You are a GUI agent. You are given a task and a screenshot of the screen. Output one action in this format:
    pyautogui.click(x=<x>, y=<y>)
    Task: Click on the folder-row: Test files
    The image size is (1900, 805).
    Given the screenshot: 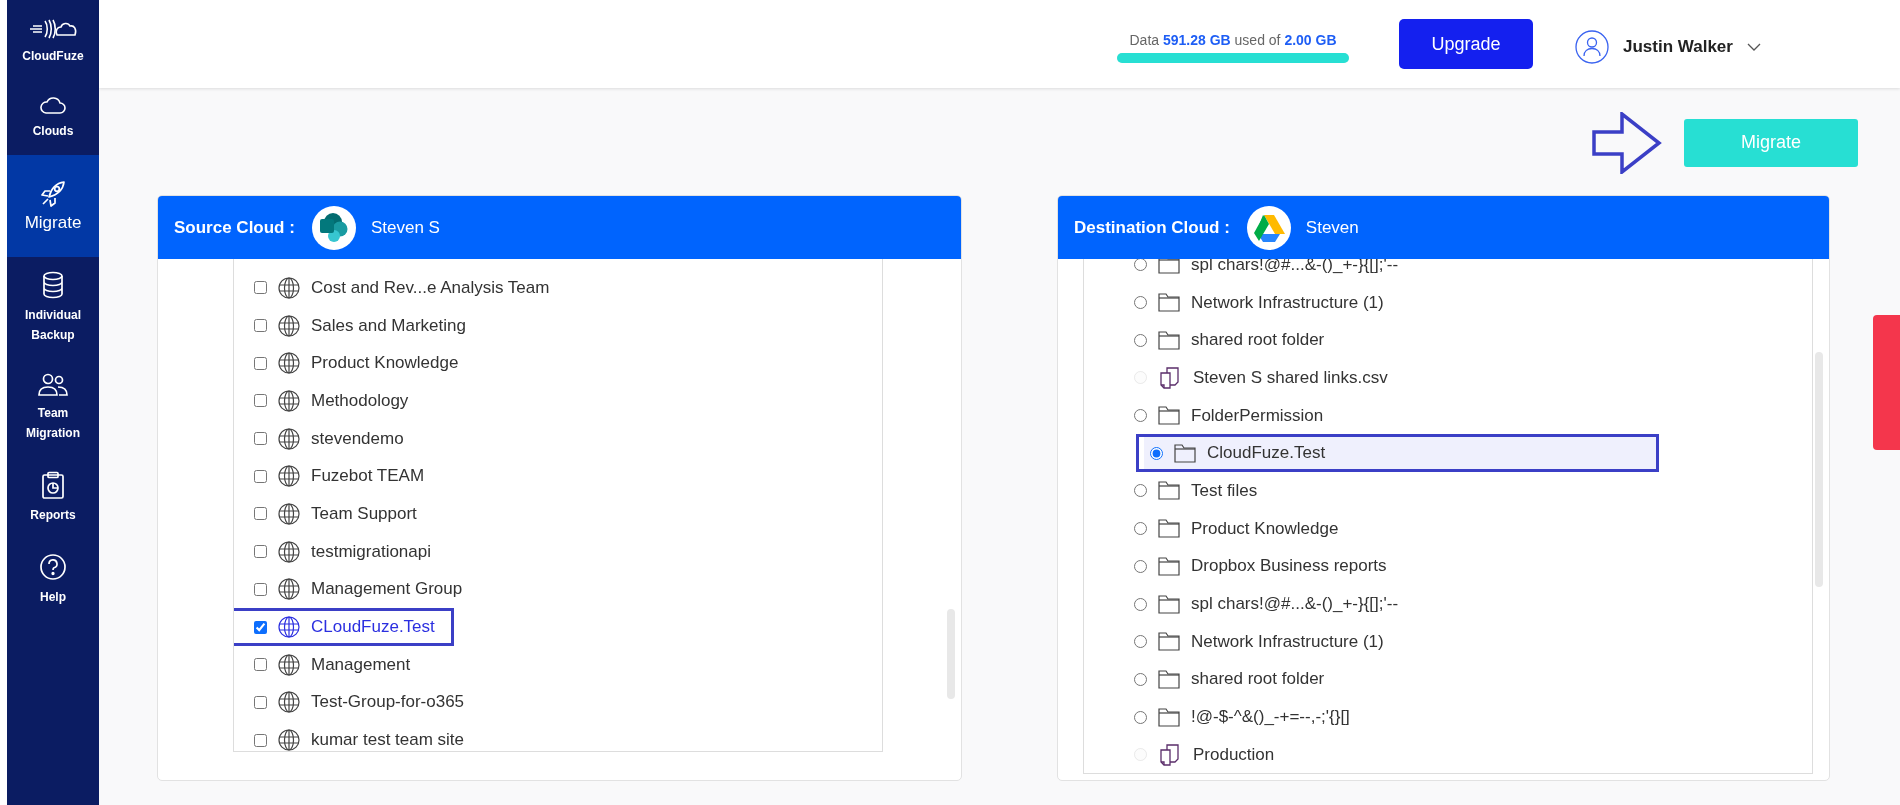 What is the action you would take?
    pyautogui.click(x=1448, y=491)
    